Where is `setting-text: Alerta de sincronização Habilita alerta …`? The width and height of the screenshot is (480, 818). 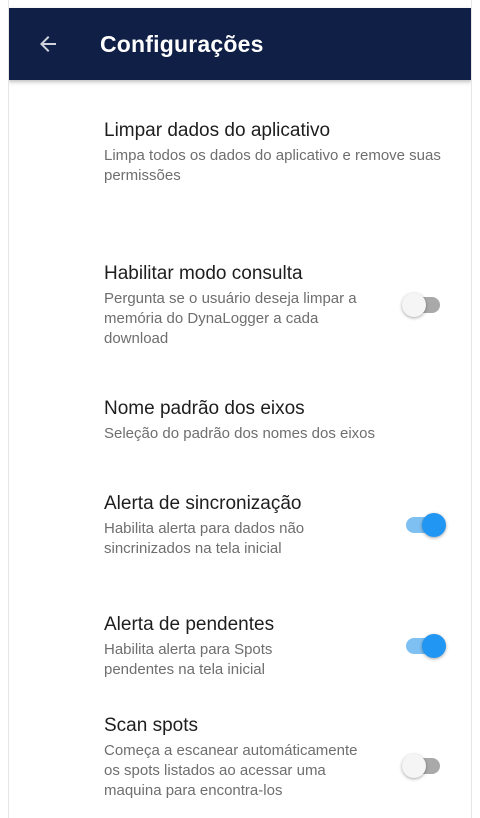 setting-text: Alerta de sincronização Habilita alerta … is located at coordinates (246, 525).